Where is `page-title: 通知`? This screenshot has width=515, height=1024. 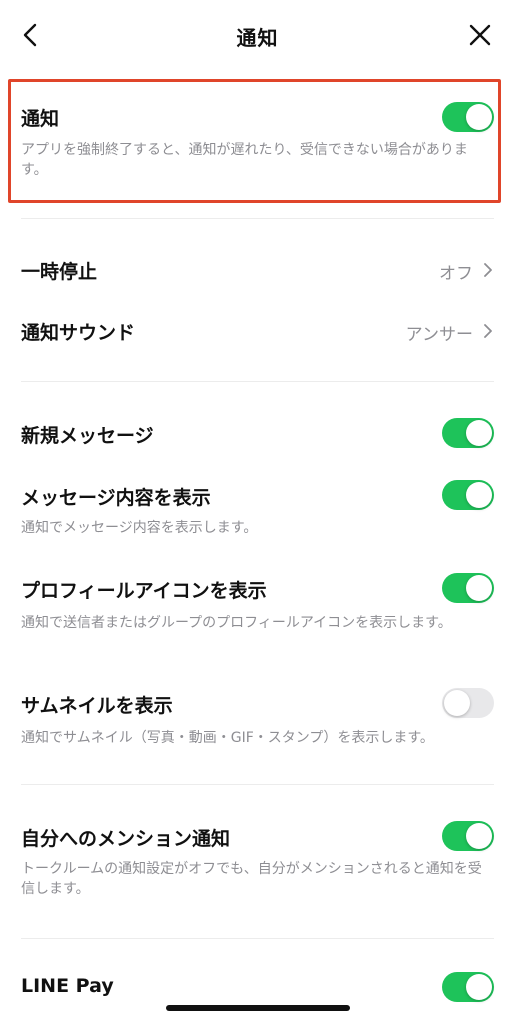
page-title: 通知 is located at coordinates (257, 38).